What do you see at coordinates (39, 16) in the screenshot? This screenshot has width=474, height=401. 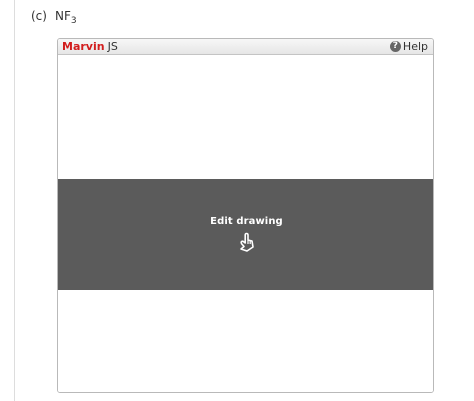 I see `question-part-label: (c)` at bounding box center [39, 16].